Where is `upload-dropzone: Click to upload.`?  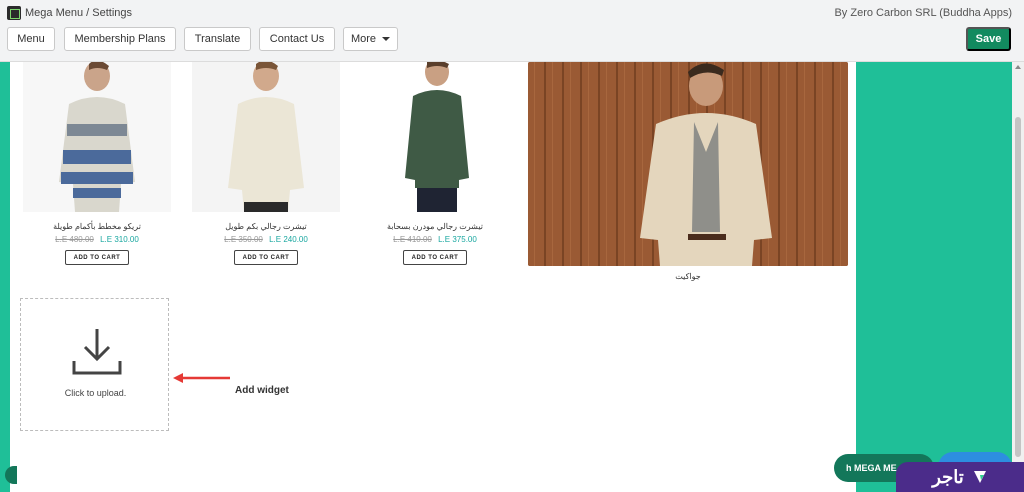
upload-dropzone: Click to upload. is located at coordinates (94, 364).